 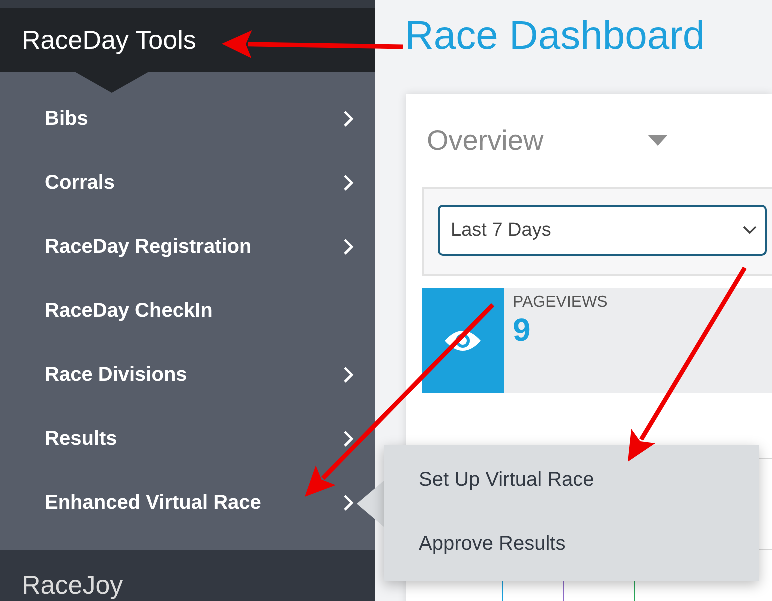 I want to click on eye-icon, so click(x=463, y=340).